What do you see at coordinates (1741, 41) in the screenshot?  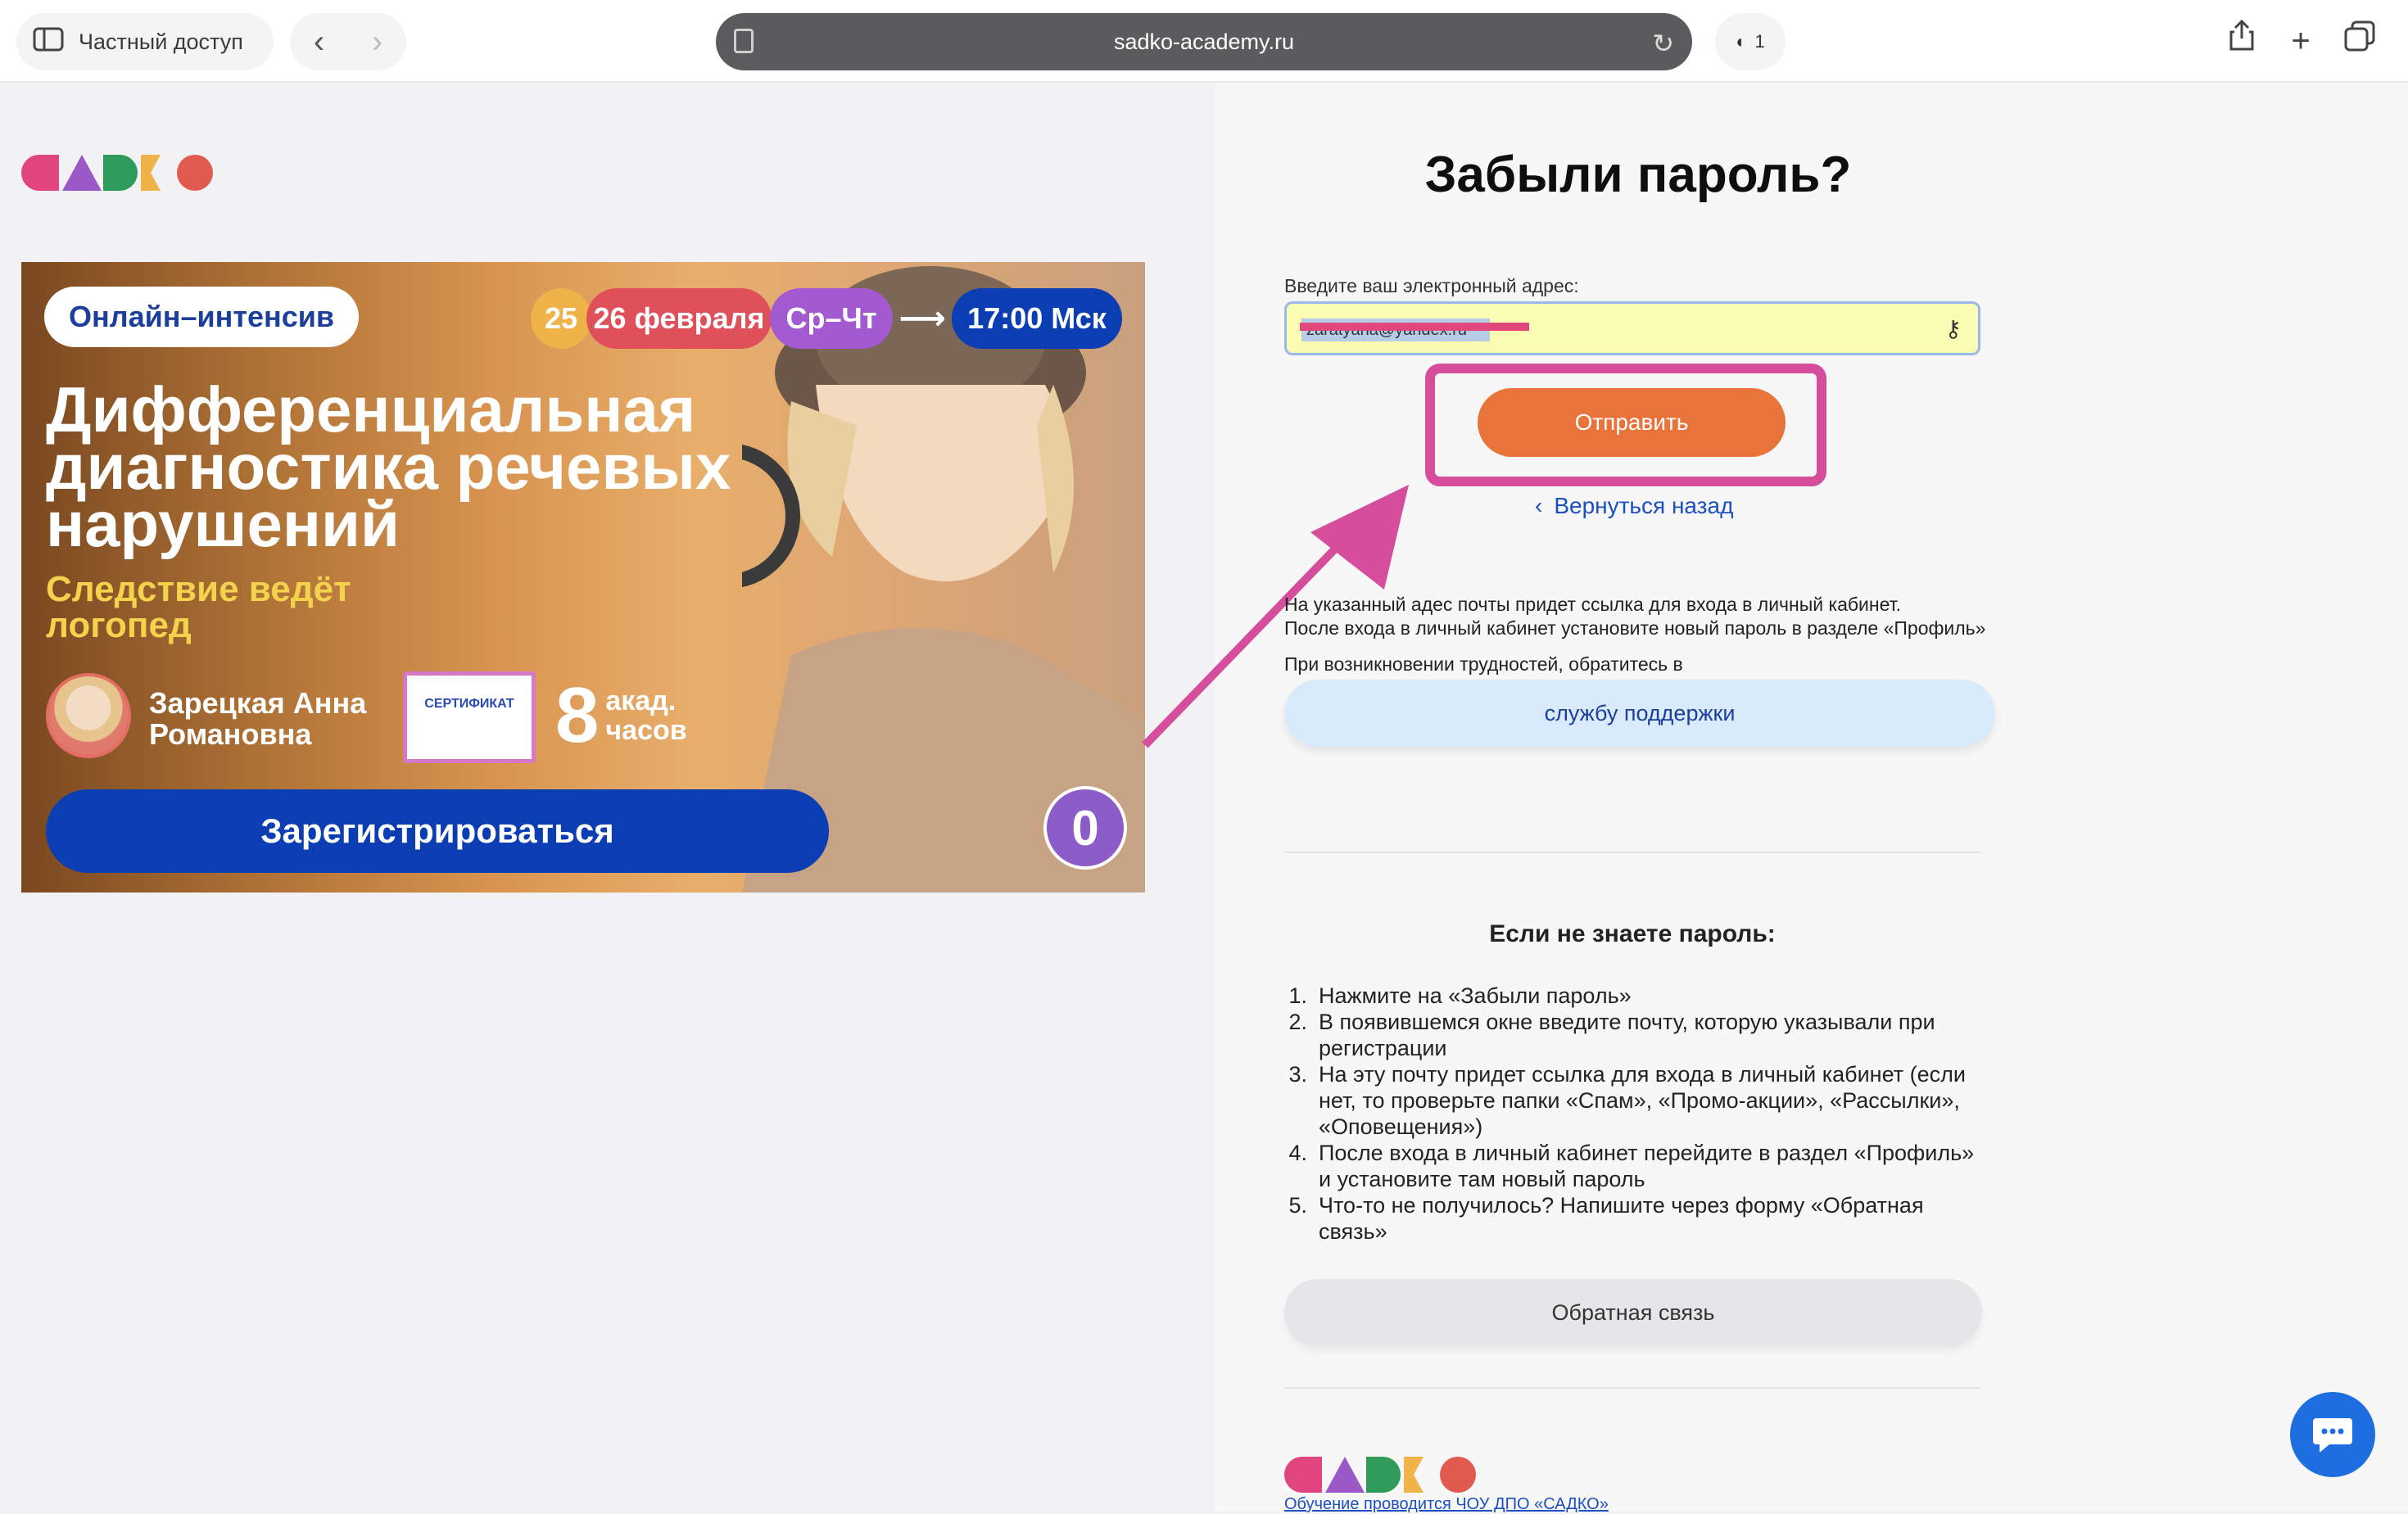 I see `shield-icon: ◐` at bounding box center [1741, 41].